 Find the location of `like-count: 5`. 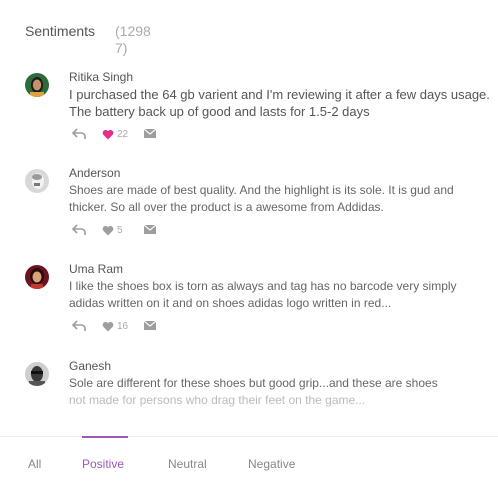

like-count: 5 is located at coordinates (120, 230).